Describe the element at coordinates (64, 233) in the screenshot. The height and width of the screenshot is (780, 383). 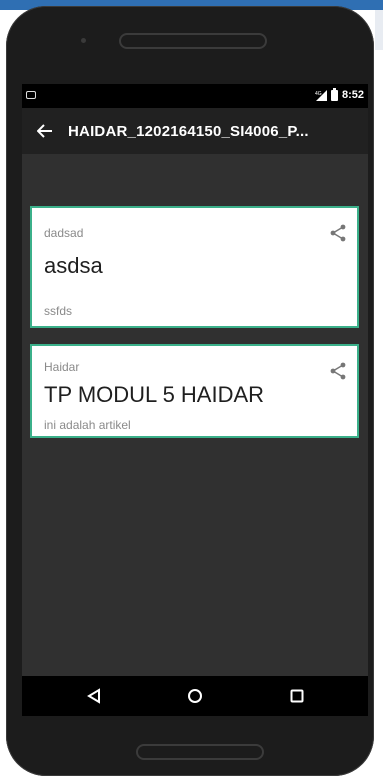
I see `article-author: dadsad` at that location.